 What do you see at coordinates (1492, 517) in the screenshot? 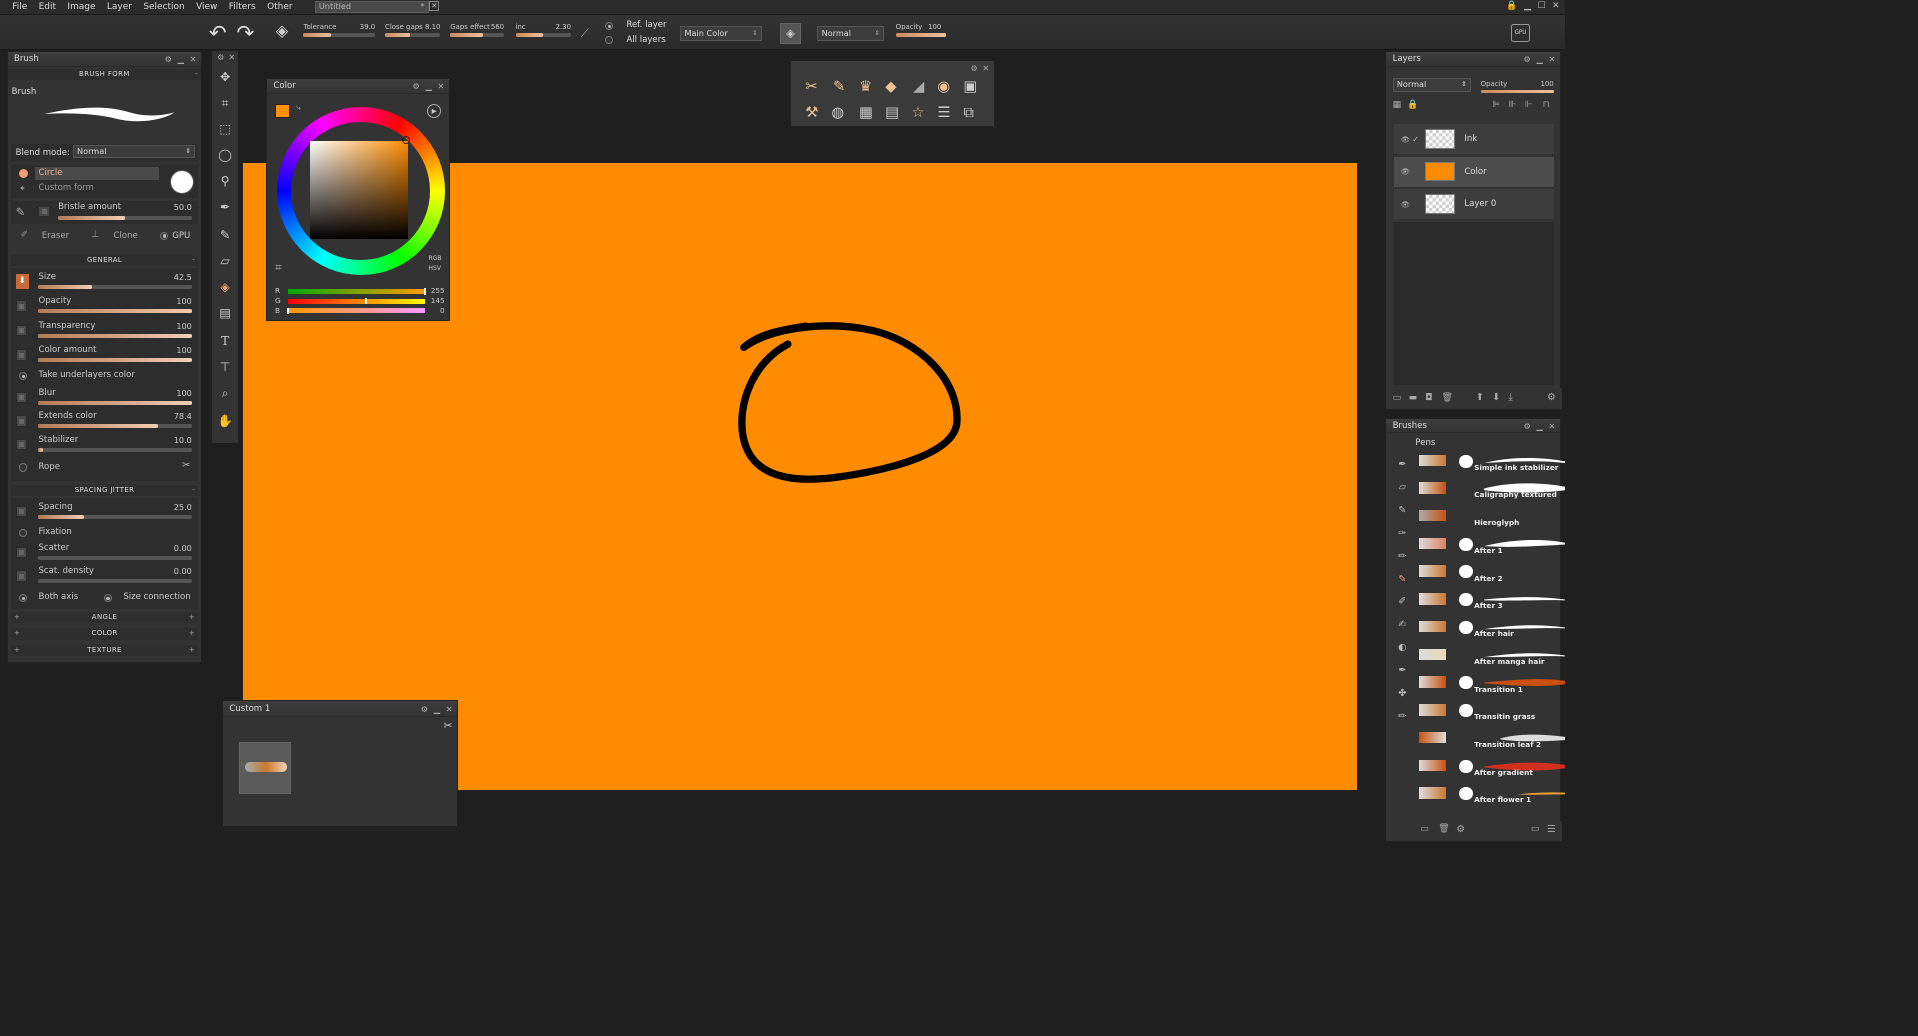
I see `brush-item: Hieroglyph` at bounding box center [1492, 517].